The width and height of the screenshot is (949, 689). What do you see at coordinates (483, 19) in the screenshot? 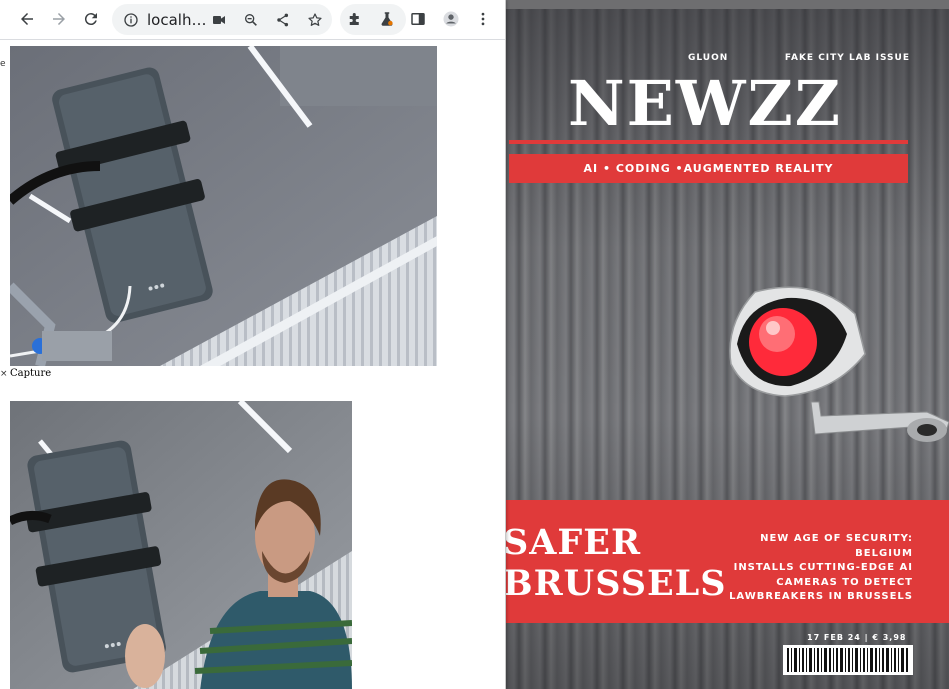
I see `kebab-menu-icon` at bounding box center [483, 19].